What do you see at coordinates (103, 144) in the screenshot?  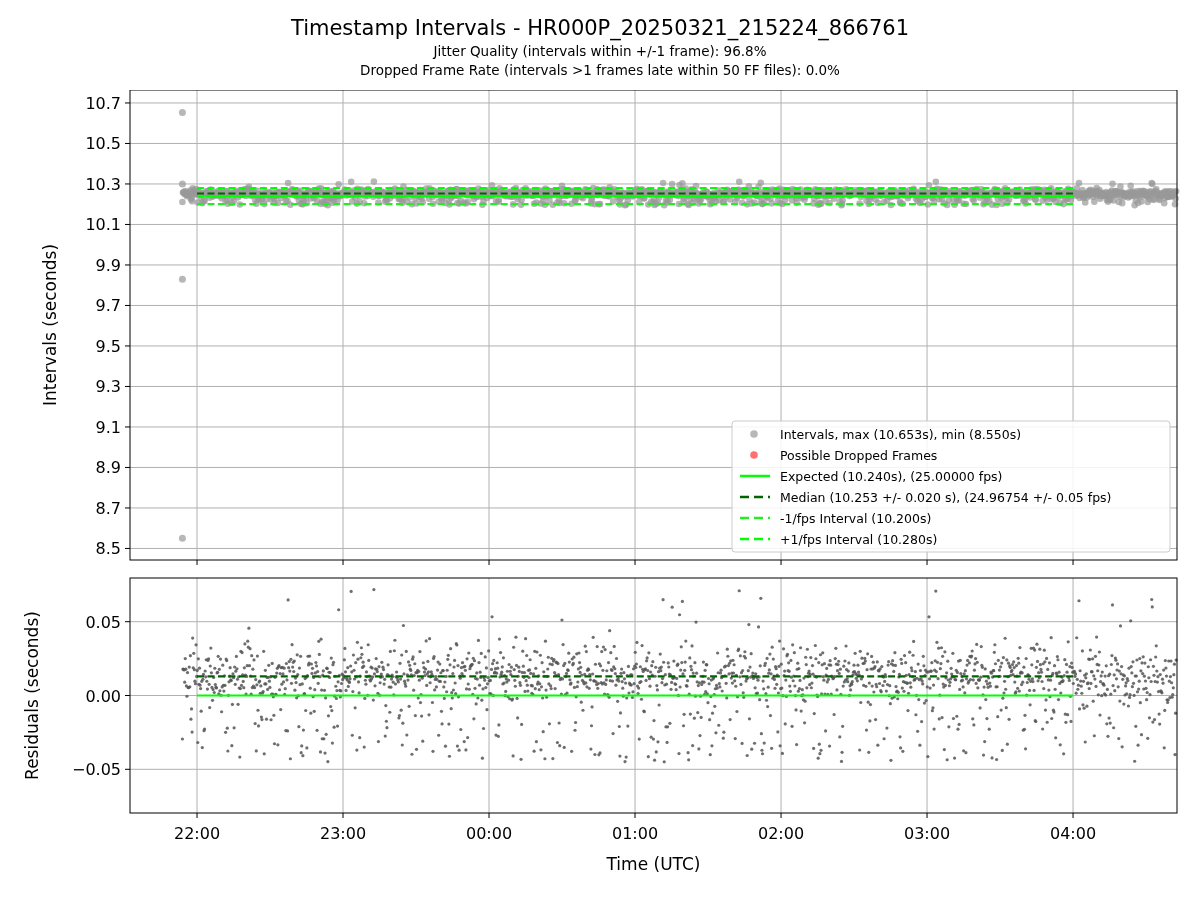 I see `tick-label: 10.5` at bounding box center [103, 144].